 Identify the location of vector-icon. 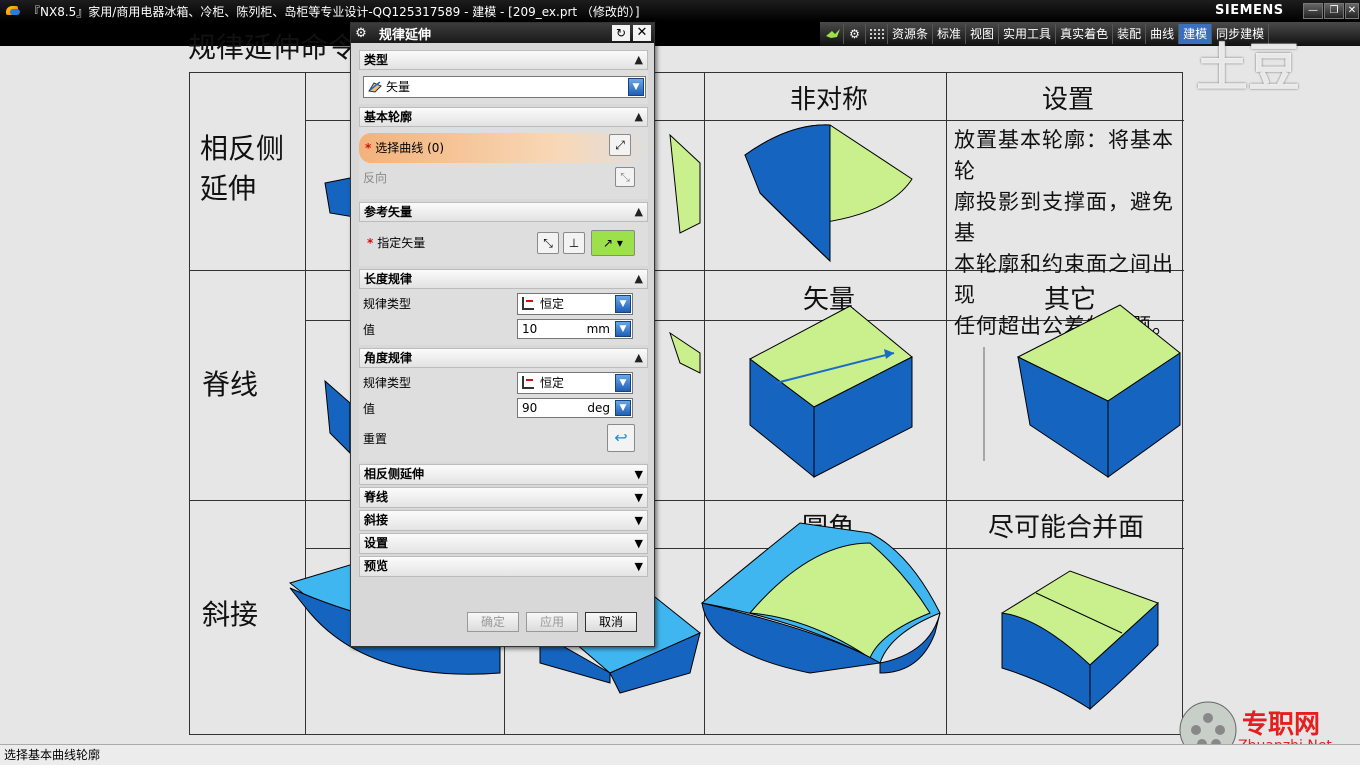
(375, 87).